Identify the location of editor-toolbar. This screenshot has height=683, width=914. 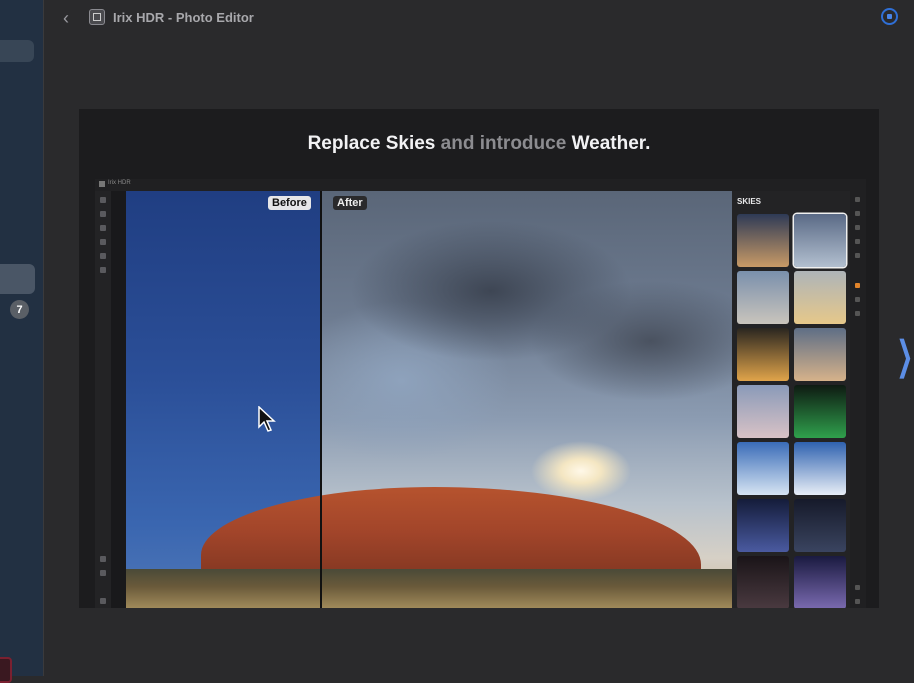
(103, 399).